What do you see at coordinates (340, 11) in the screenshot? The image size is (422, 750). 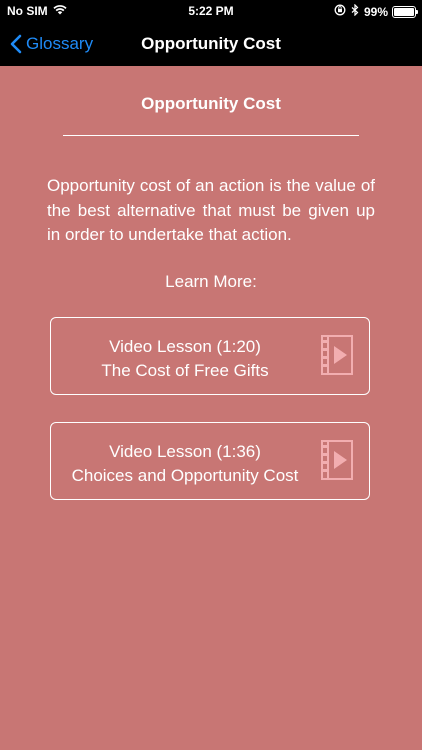 I see `orientation-lock-icon` at bounding box center [340, 11].